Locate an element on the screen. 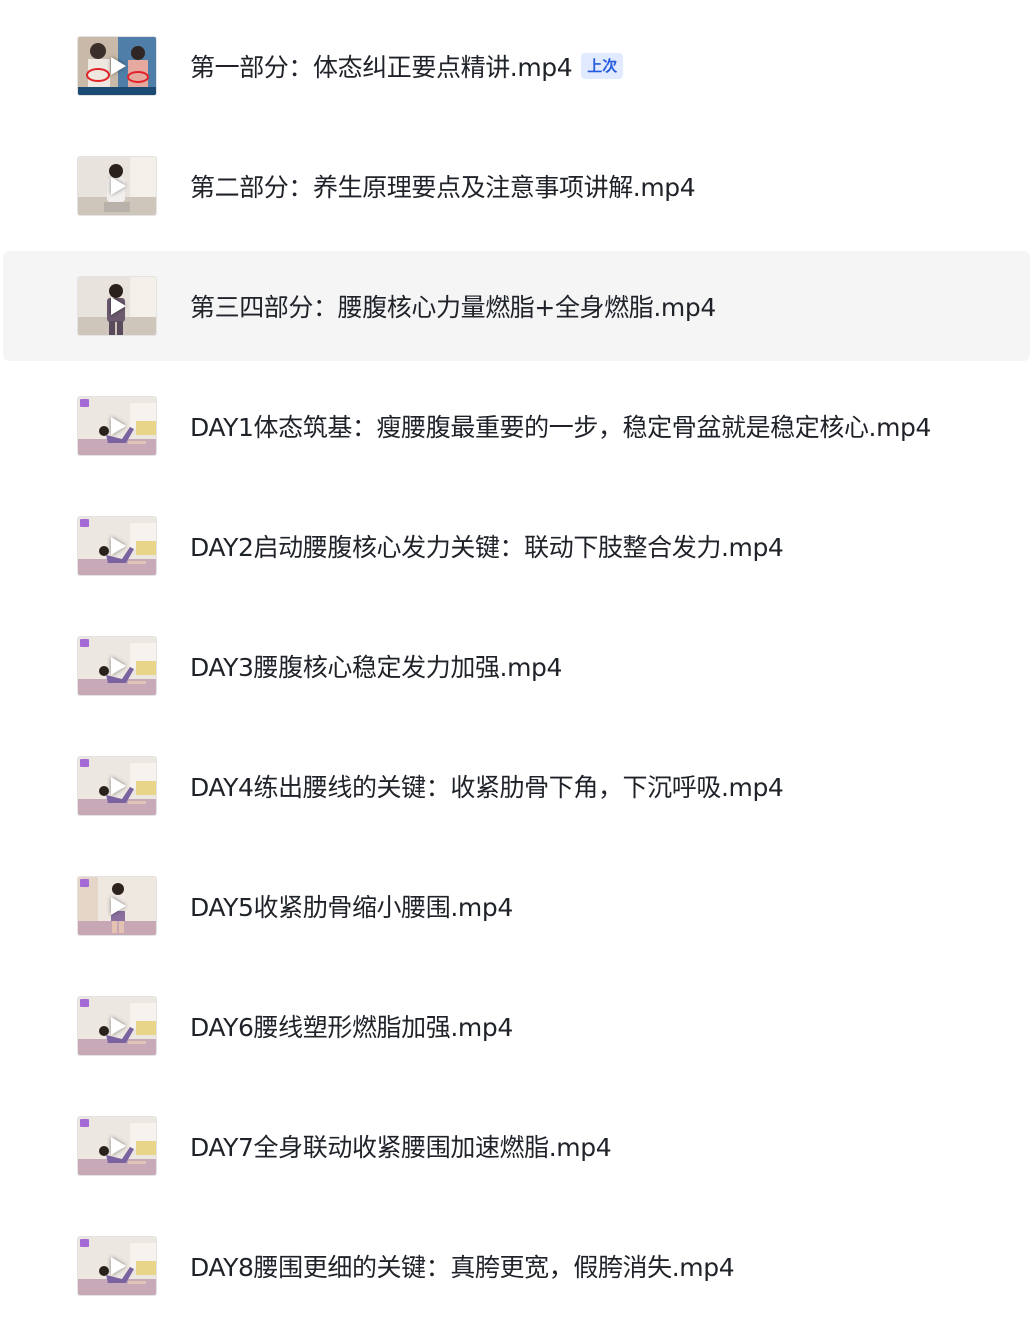 Image resolution: width=1030 pixels, height=1326 pixels. file-title: DAY7全身联动收紧腰围加速燃脂.mp4 is located at coordinates (401, 1146).